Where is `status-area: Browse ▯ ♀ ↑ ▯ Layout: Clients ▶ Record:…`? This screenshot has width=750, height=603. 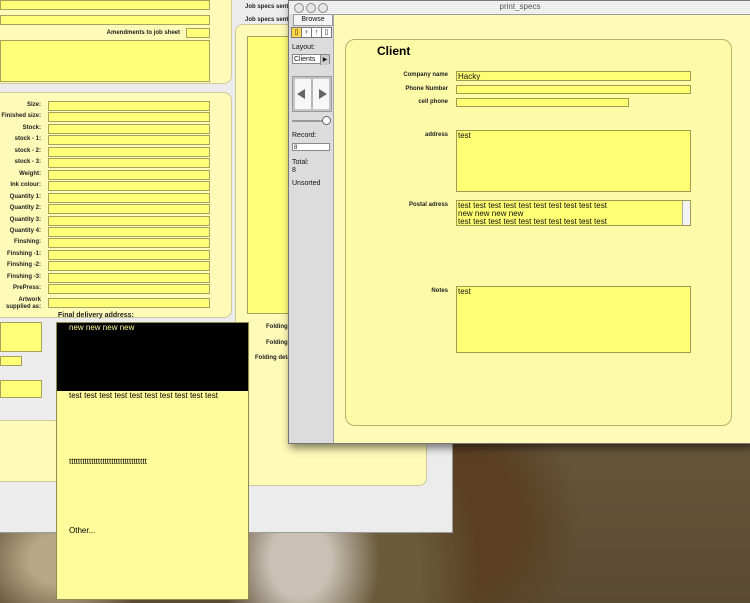
status-area: Browse ▯ ♀ ↑ ▯ Layout: Clients ▶ Record:… is located at coordinates (311, 228).